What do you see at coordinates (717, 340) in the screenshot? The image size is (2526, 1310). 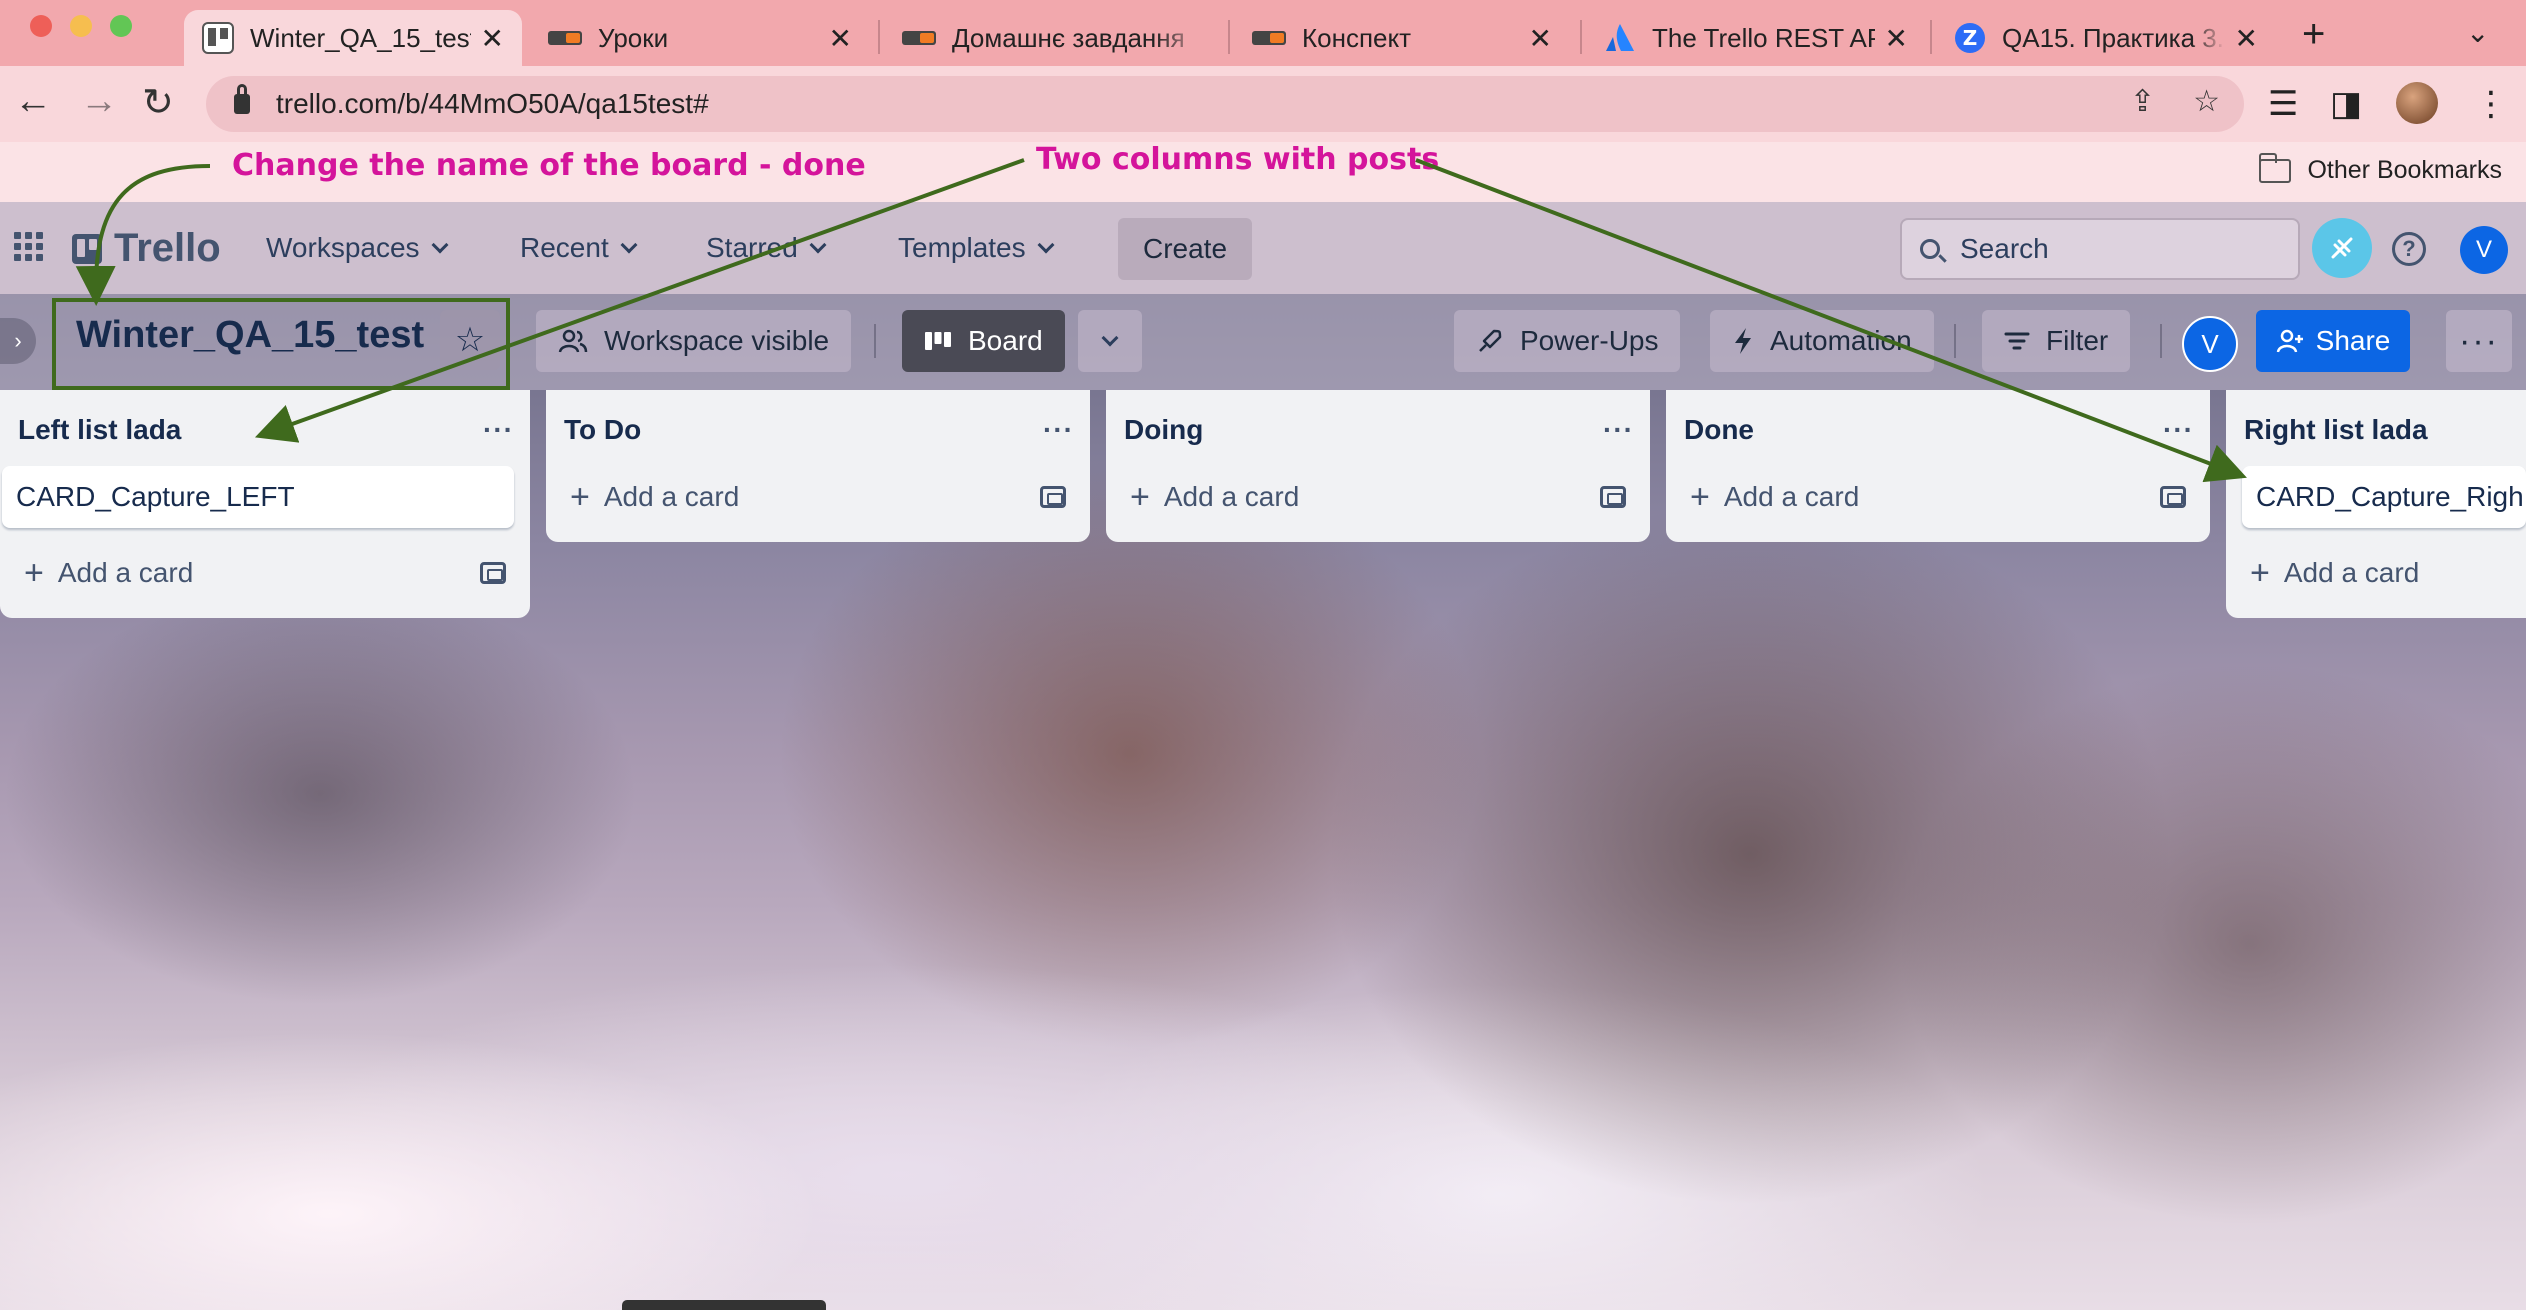 I see `workspace-visible-label: Workspace visible` at bounding box center [717, 340].